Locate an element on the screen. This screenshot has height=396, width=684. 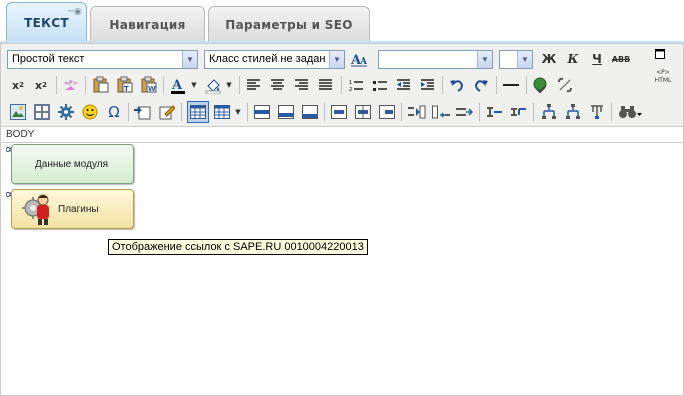
module-data-label: Данные модуля is located at coordinates (71, 164).